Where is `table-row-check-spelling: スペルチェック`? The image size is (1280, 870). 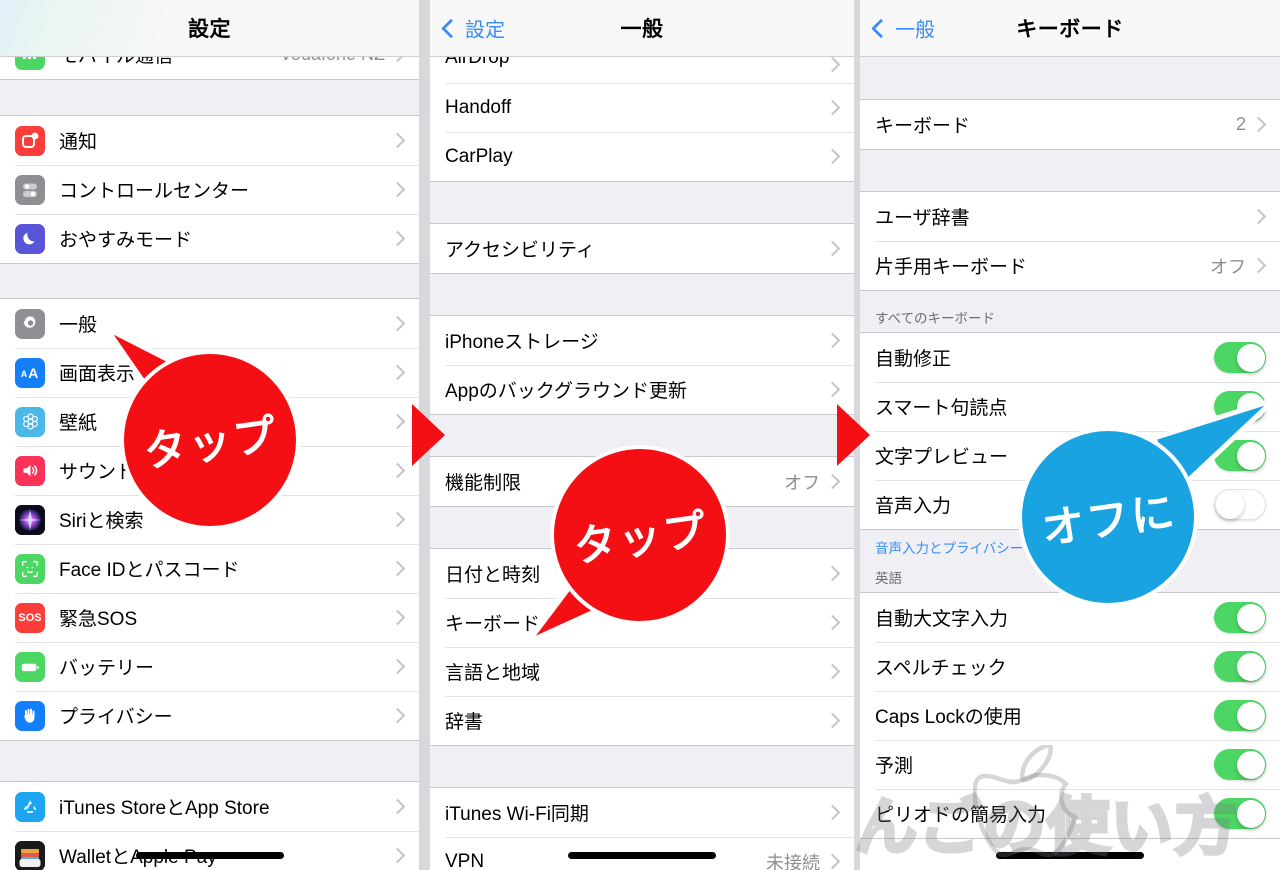
table-row-check-spelling: スペルチェック is located at coordinates (1070, 666).